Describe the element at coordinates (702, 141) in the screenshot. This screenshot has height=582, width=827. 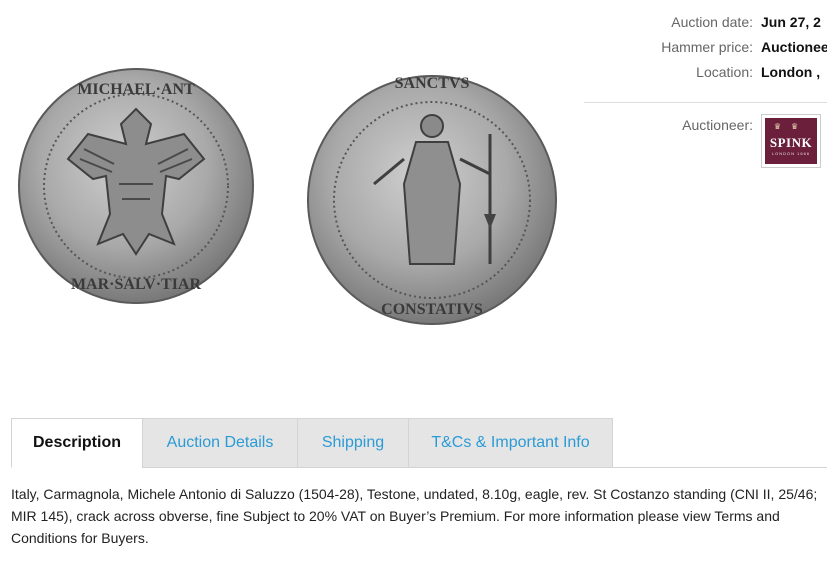
I see `auctioneer-row: Auctioneer: ♛♛ SPINK LONDON 1666` at that location.